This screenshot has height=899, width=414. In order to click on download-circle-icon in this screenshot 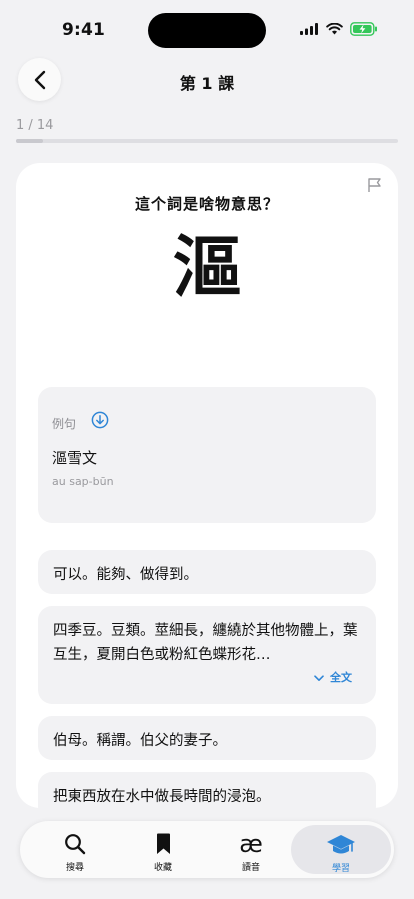, I will do `click(100, 420)`.